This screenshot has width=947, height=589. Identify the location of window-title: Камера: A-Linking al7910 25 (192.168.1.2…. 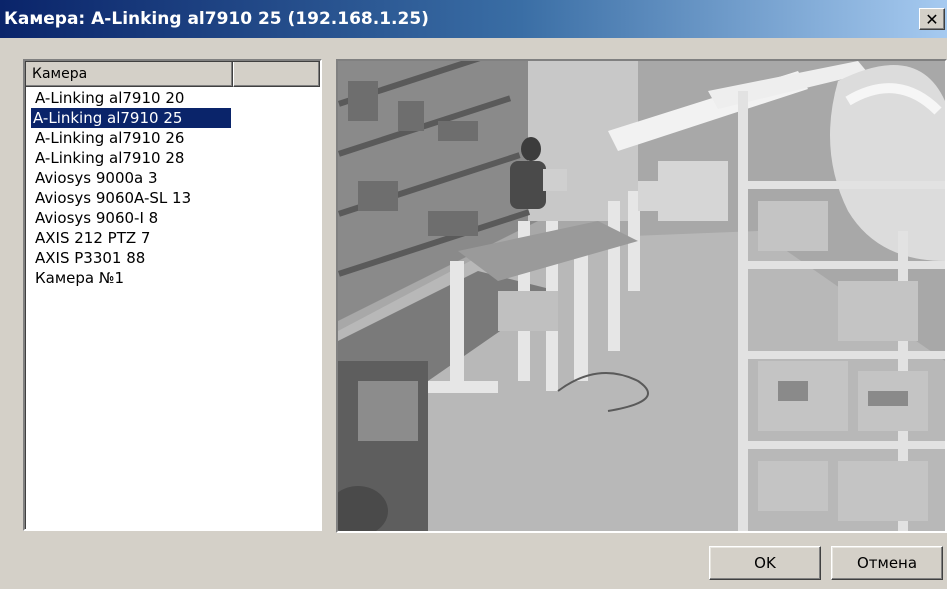
(216, 19).